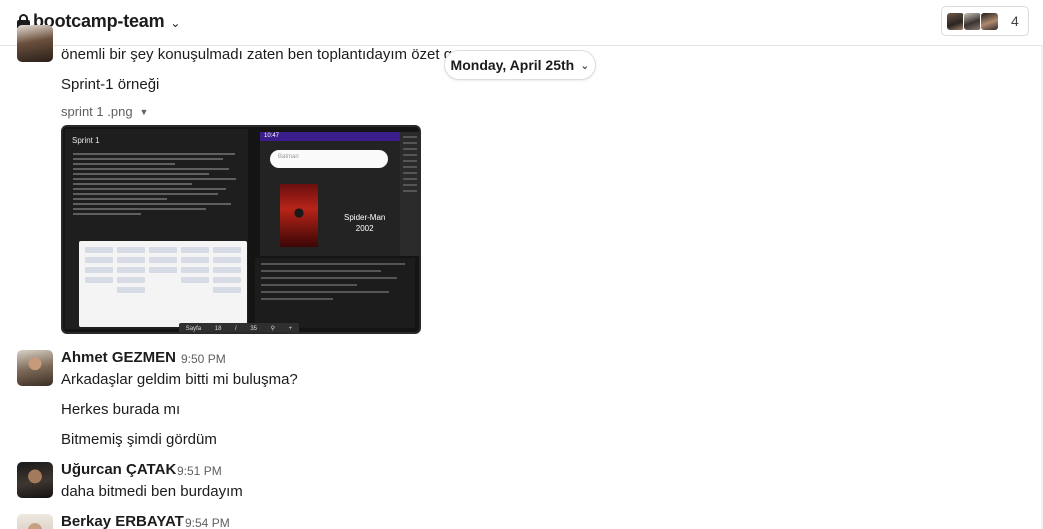 The image size is (1043, 529). I want to click on movie-title: Spider-Man 2002, so click(365, 223).